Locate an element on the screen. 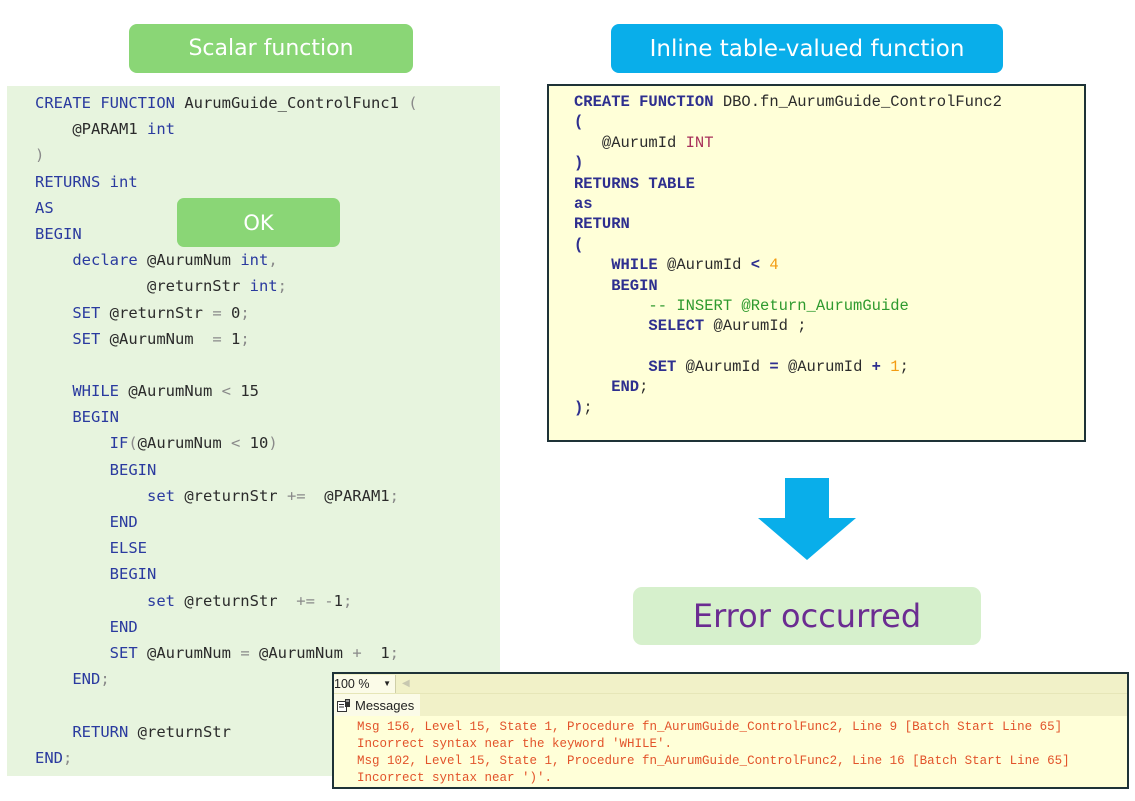 The image size is (1135, 801). code-token: SELECT is located at coordinates (644, 326).